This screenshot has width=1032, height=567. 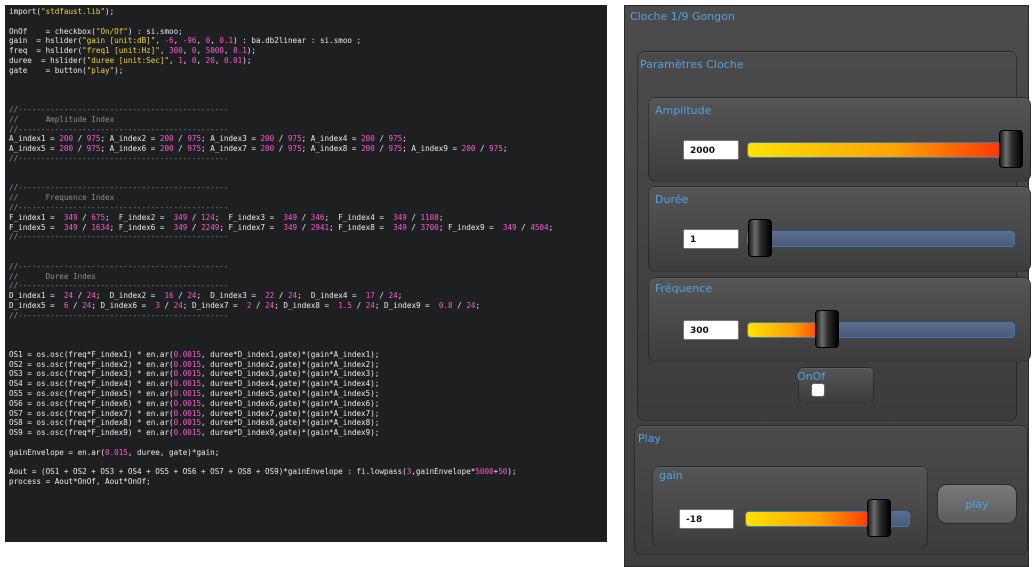 I want to click on duree-slider-track, so click(x=881, y=239).